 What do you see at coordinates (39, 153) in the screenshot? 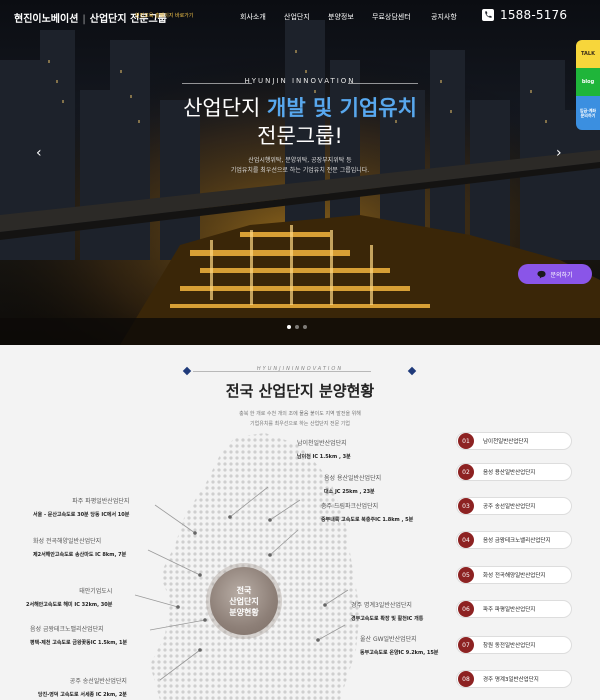
I see `slider-prev-arrow: ‹` at bounding box center [39, 153].